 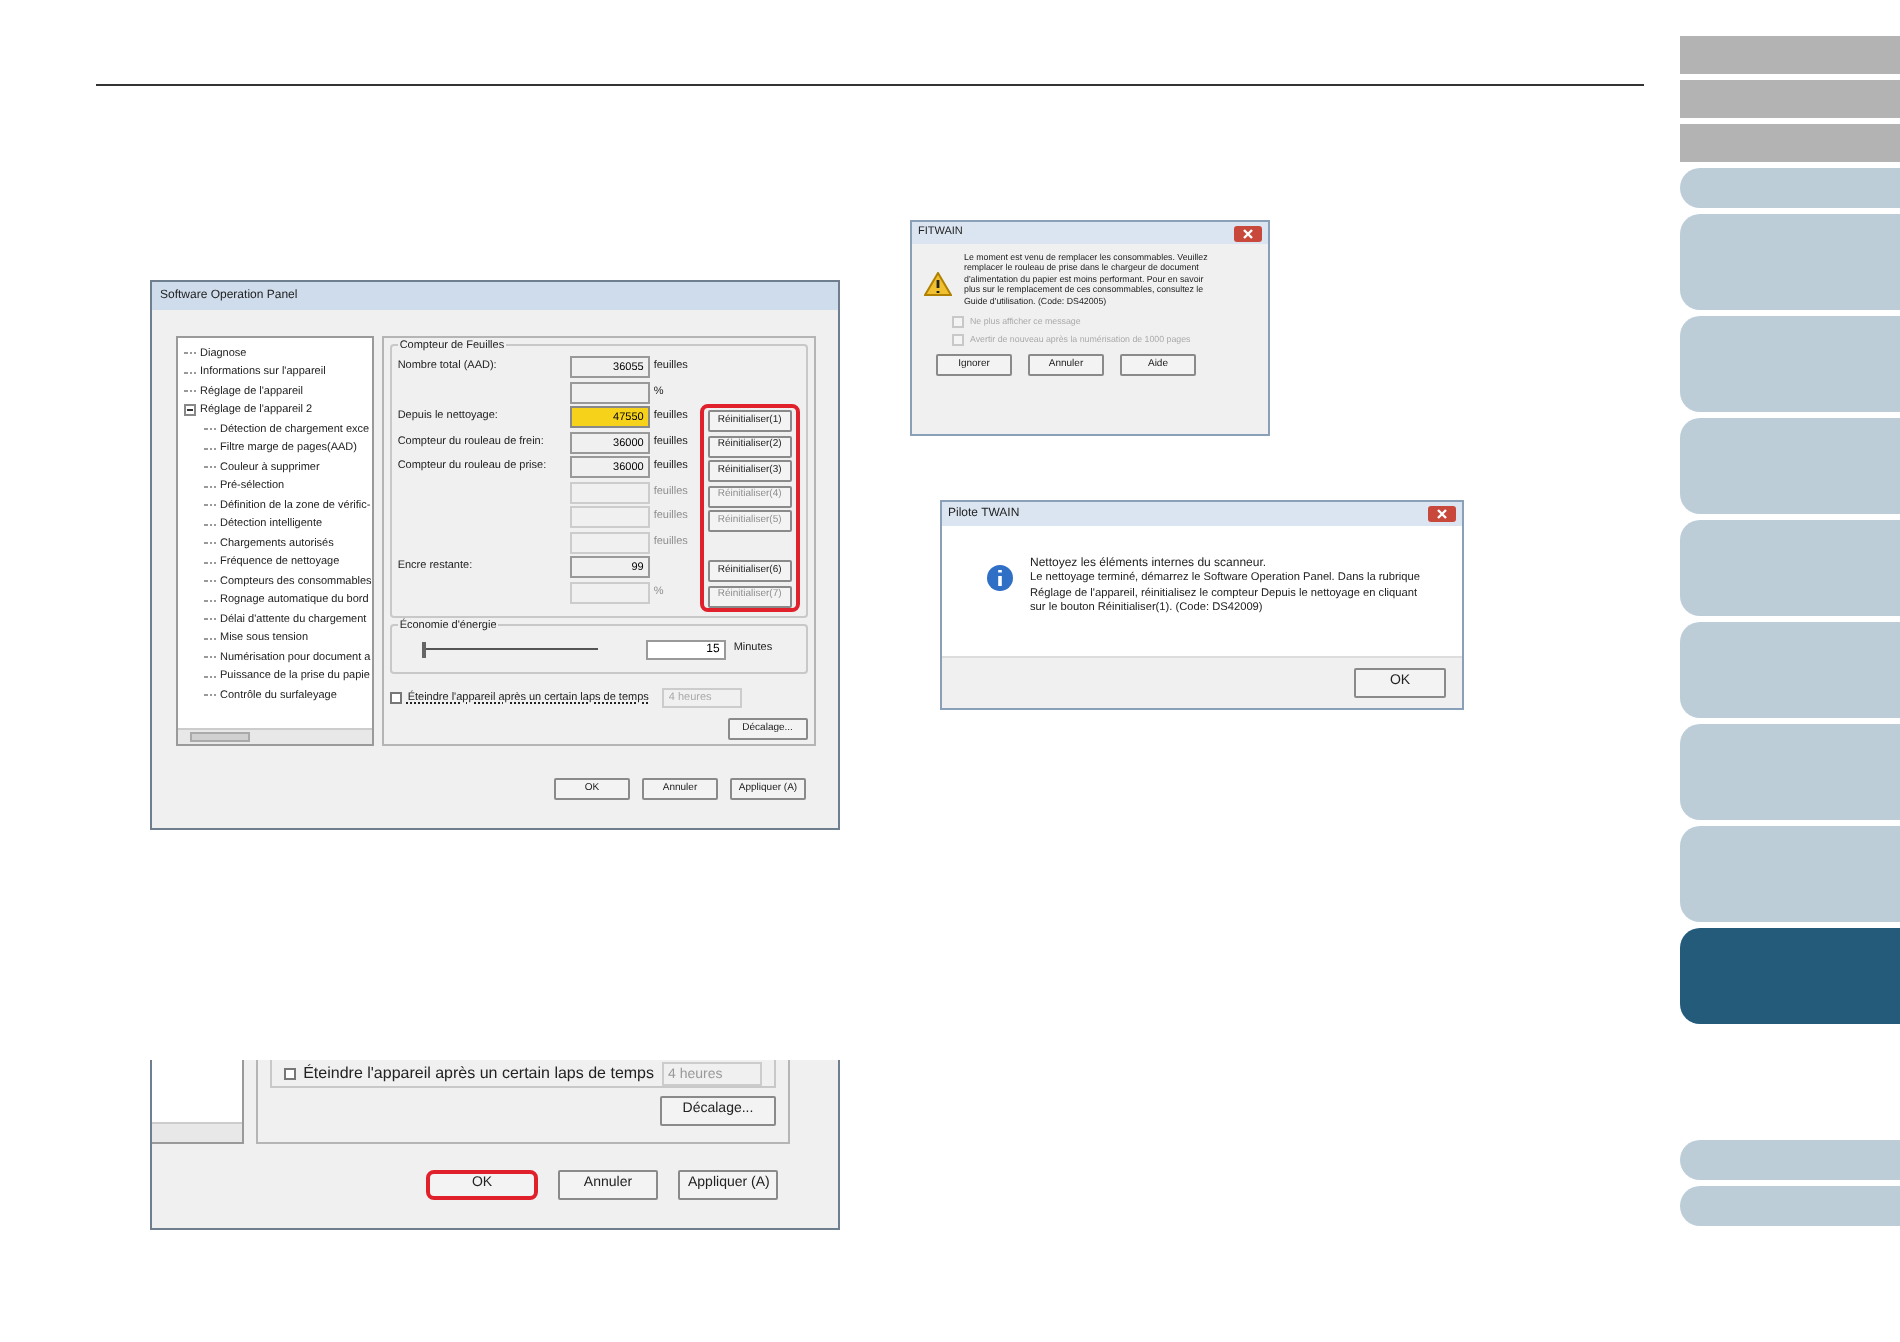 I want to click on slider, so click(x=509, y=649).